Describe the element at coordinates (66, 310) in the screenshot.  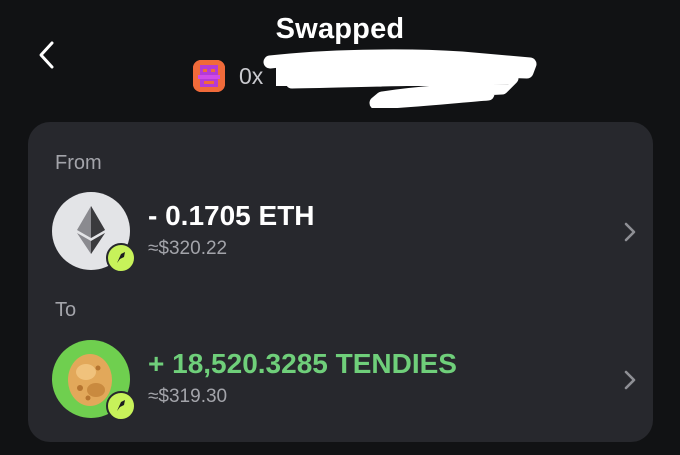
I see `to-label: To` at that location.